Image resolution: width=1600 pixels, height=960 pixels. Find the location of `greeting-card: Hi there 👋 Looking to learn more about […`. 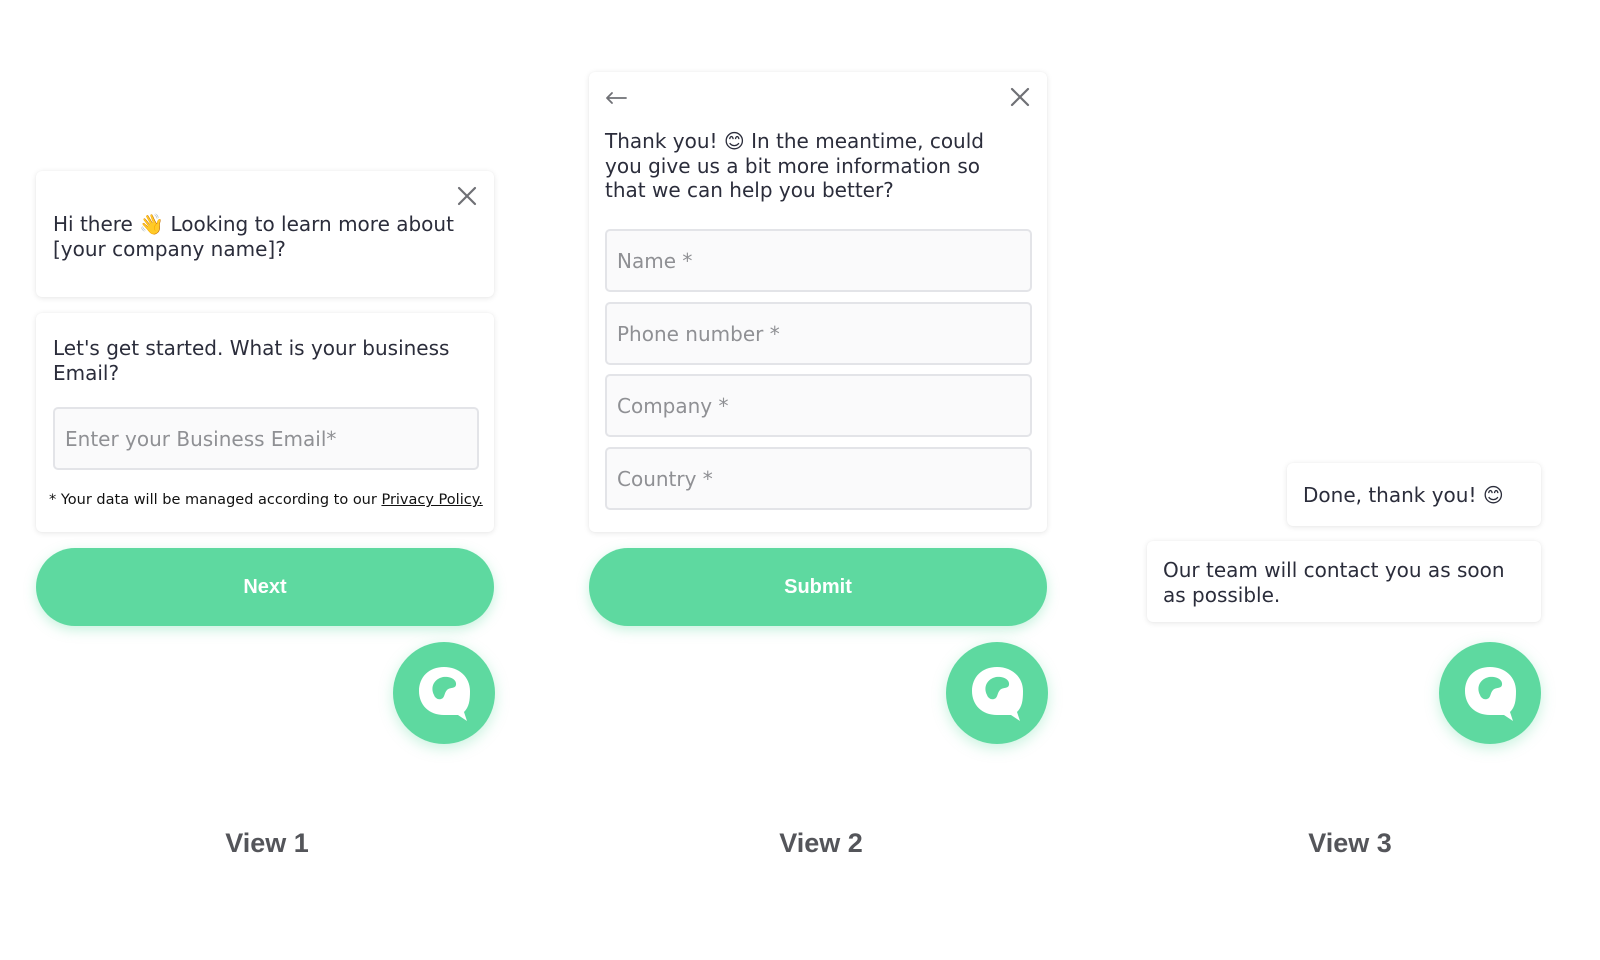

greeting-card: Hi there 👋 Looking to learn more about [… is located at coordinates (265, 234).